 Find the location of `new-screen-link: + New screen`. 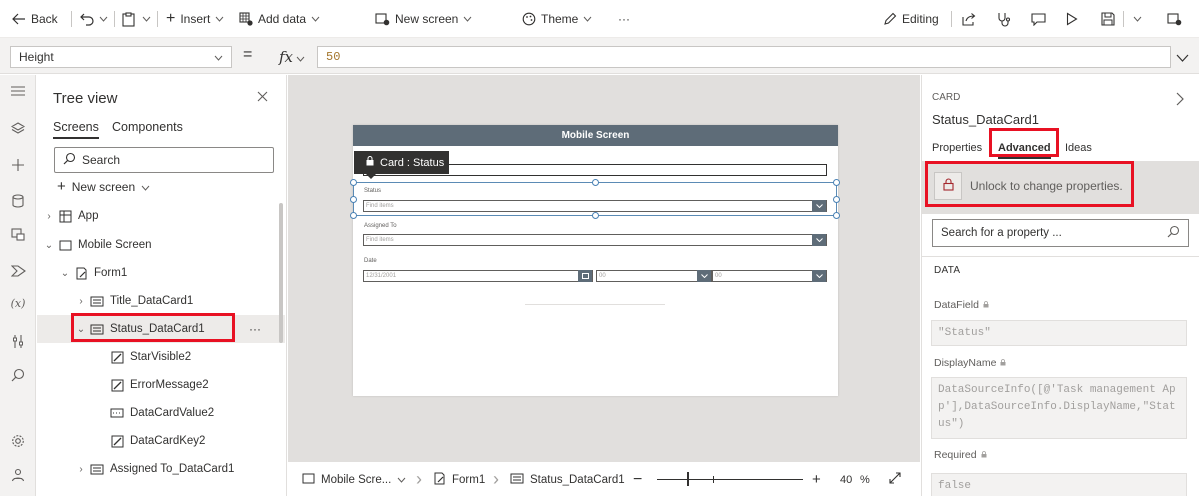

new-screen-link: + New screen is located at coordinates (103, 186).